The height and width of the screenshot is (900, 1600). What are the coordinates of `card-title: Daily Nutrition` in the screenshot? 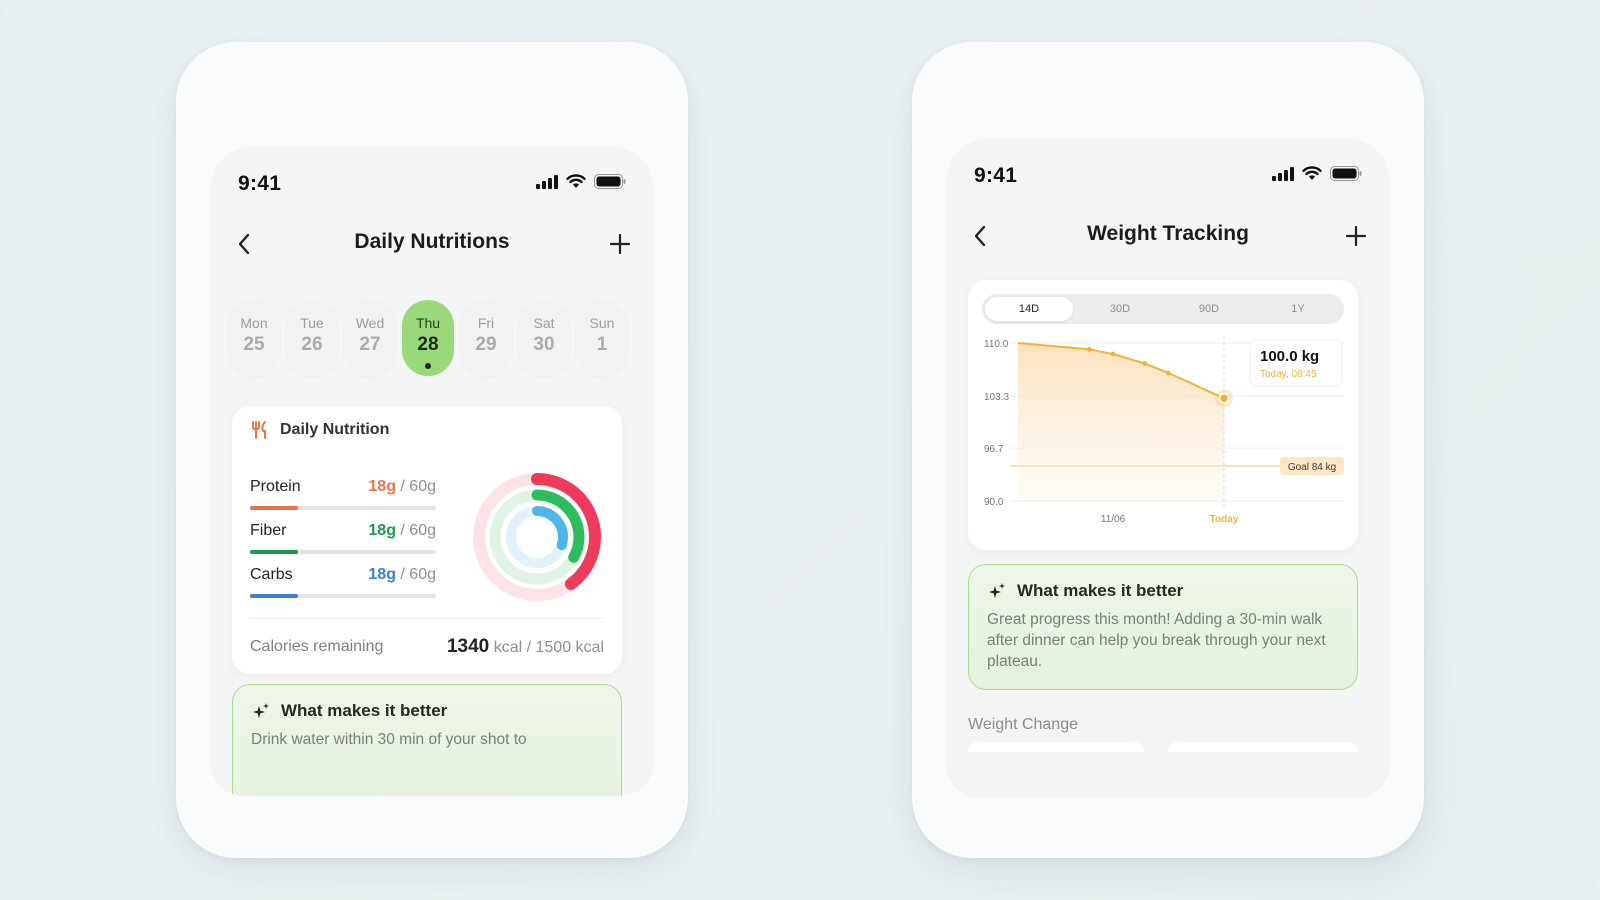 It's located at (335, 429).